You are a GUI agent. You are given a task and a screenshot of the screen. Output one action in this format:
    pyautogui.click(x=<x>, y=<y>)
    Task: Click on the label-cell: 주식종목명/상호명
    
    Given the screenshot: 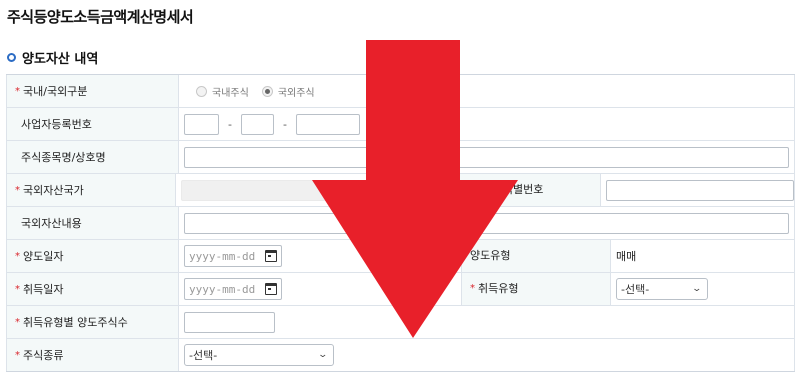 What is the action you would take?
    pyautogui.click(x=92, y=157)
    